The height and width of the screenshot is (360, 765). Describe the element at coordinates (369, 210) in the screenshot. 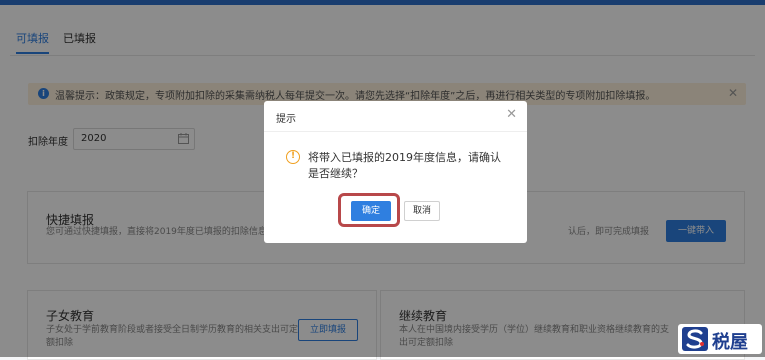

I see `confirm-highlight-box` at that location.